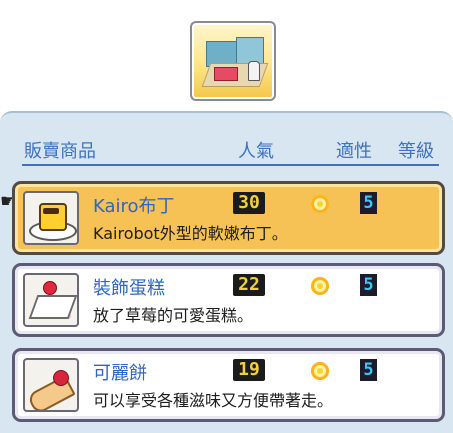  What do you see at coordinates (254, 71) in the screenshot?
I see `room-chef` at bounding box center [254, 71].